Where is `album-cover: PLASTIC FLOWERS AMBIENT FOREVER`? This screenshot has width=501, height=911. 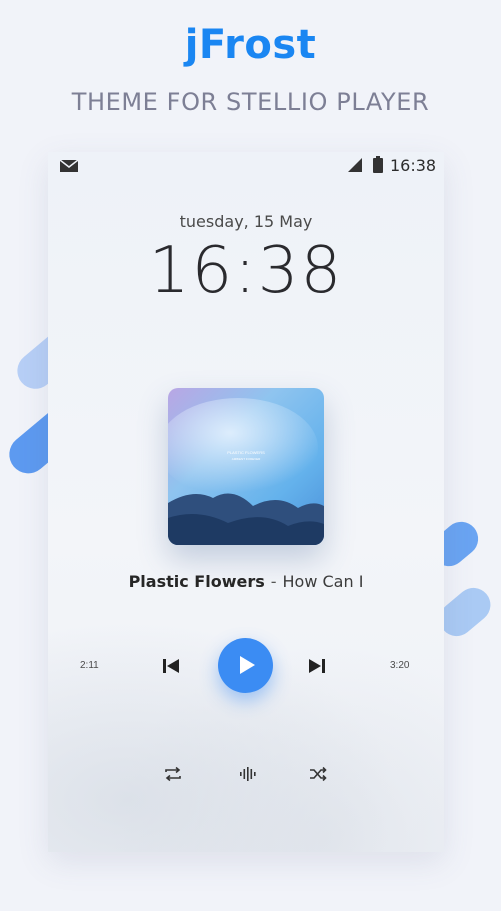 album-cover: PLASTIC FLOWERS AMBIENT FOREVER is located at coordinates (246, 466).